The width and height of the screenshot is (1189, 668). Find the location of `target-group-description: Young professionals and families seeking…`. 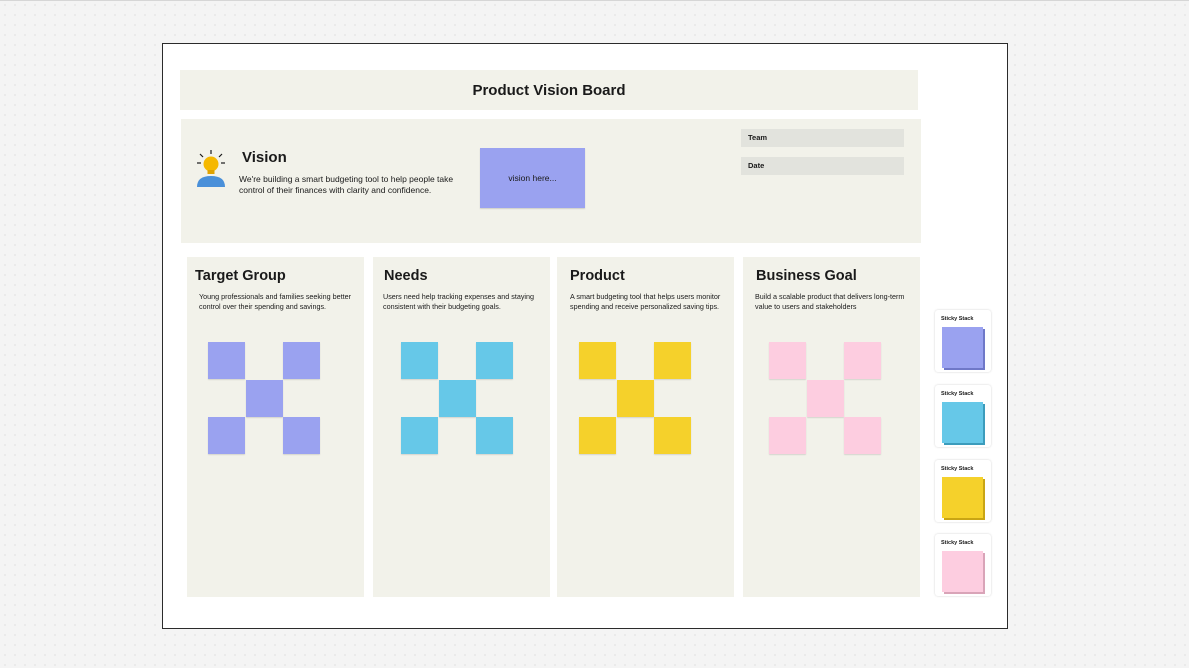

target-group-description: Young professionals and families seeking… is located at coordinates (279, 301).